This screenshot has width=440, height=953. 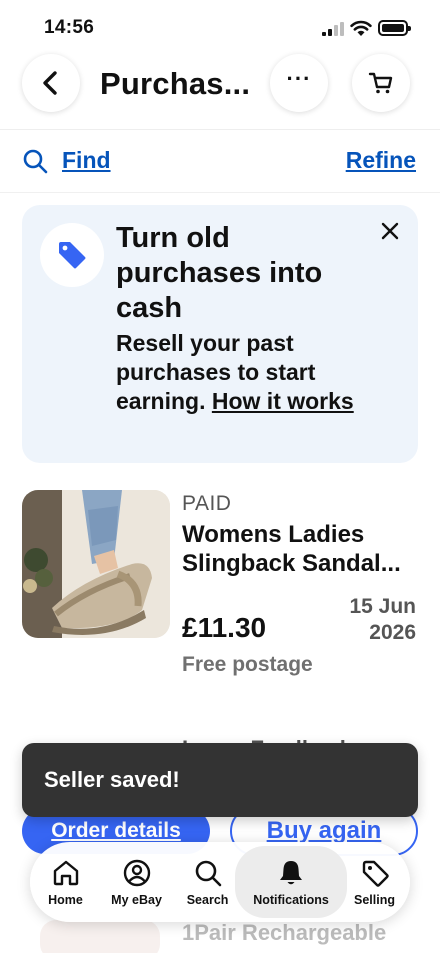 I want to click on order-date: 15 Jun 2026, so click(x=382, y=620).